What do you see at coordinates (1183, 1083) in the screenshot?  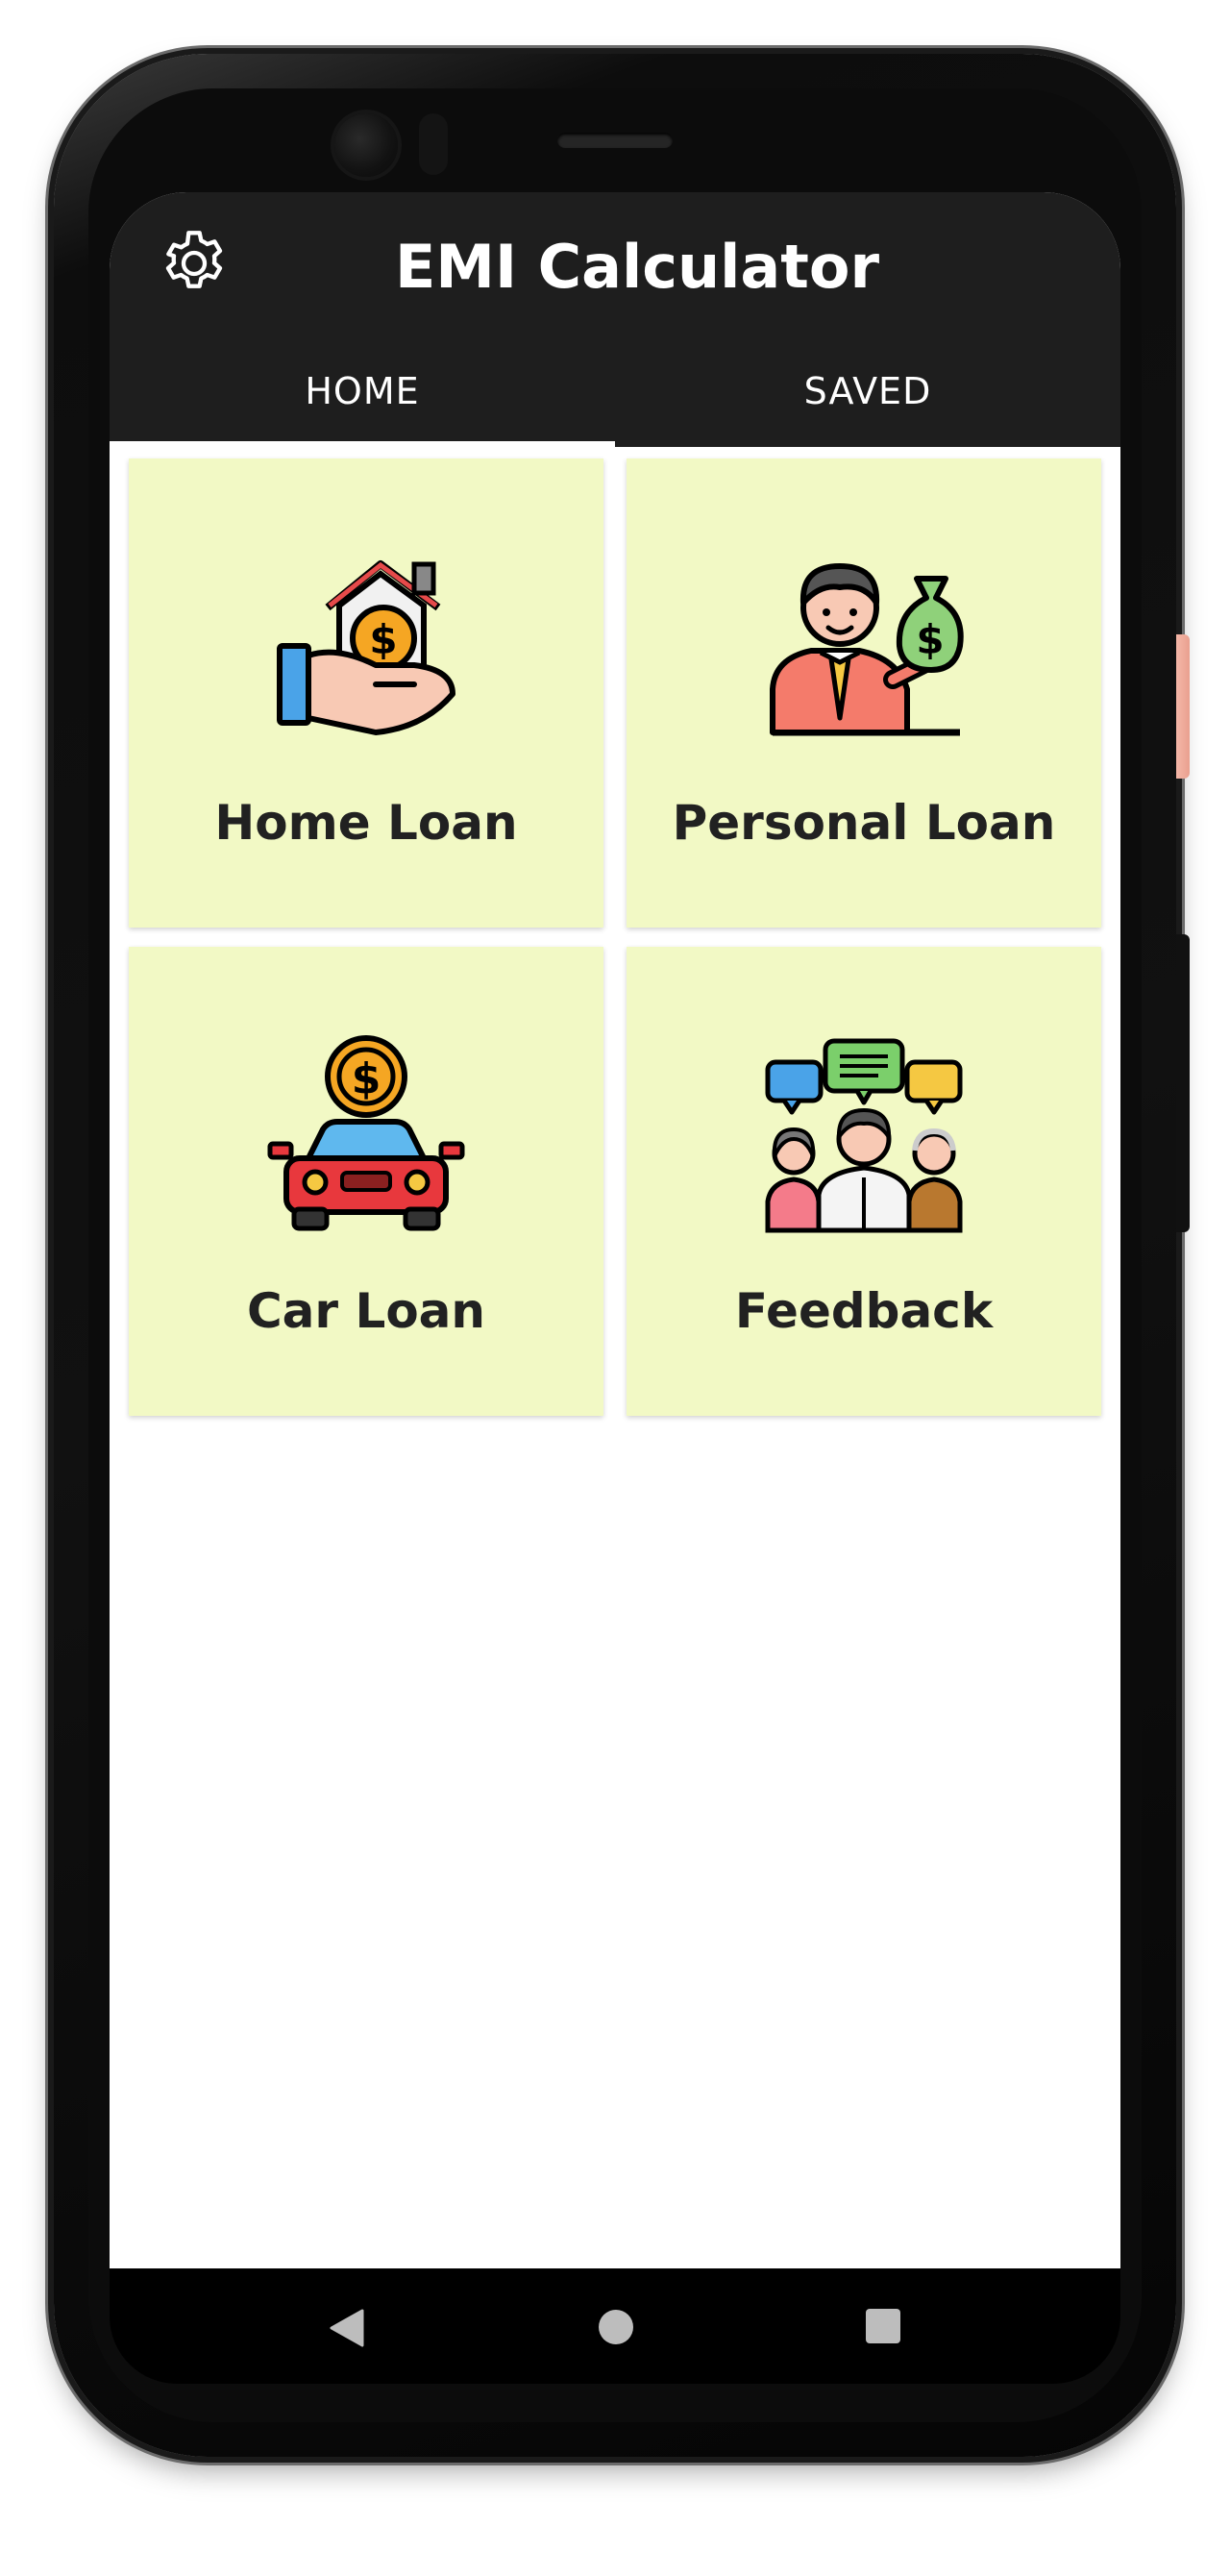 I see `volume-button` at bounding box center [1183, 1083].